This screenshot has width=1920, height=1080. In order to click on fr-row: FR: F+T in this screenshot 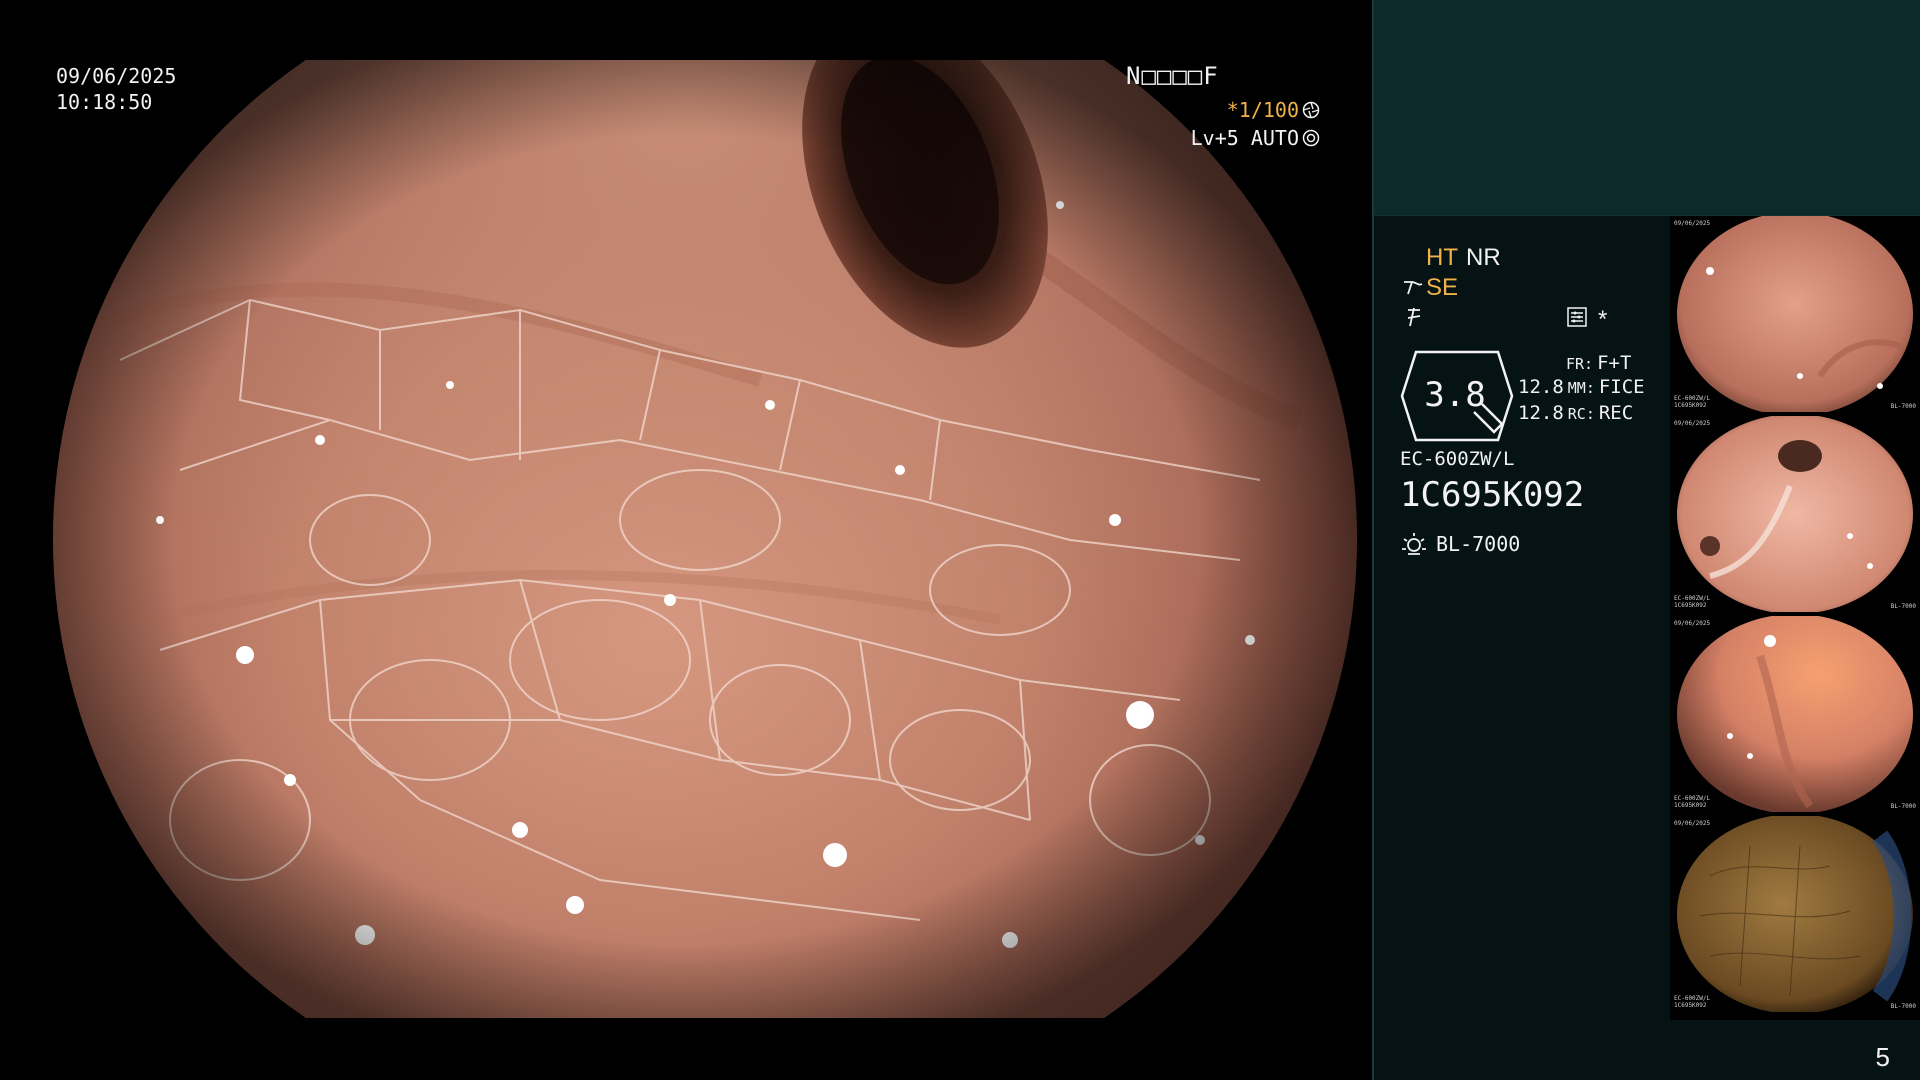, I will do `click(1598, 363)`.